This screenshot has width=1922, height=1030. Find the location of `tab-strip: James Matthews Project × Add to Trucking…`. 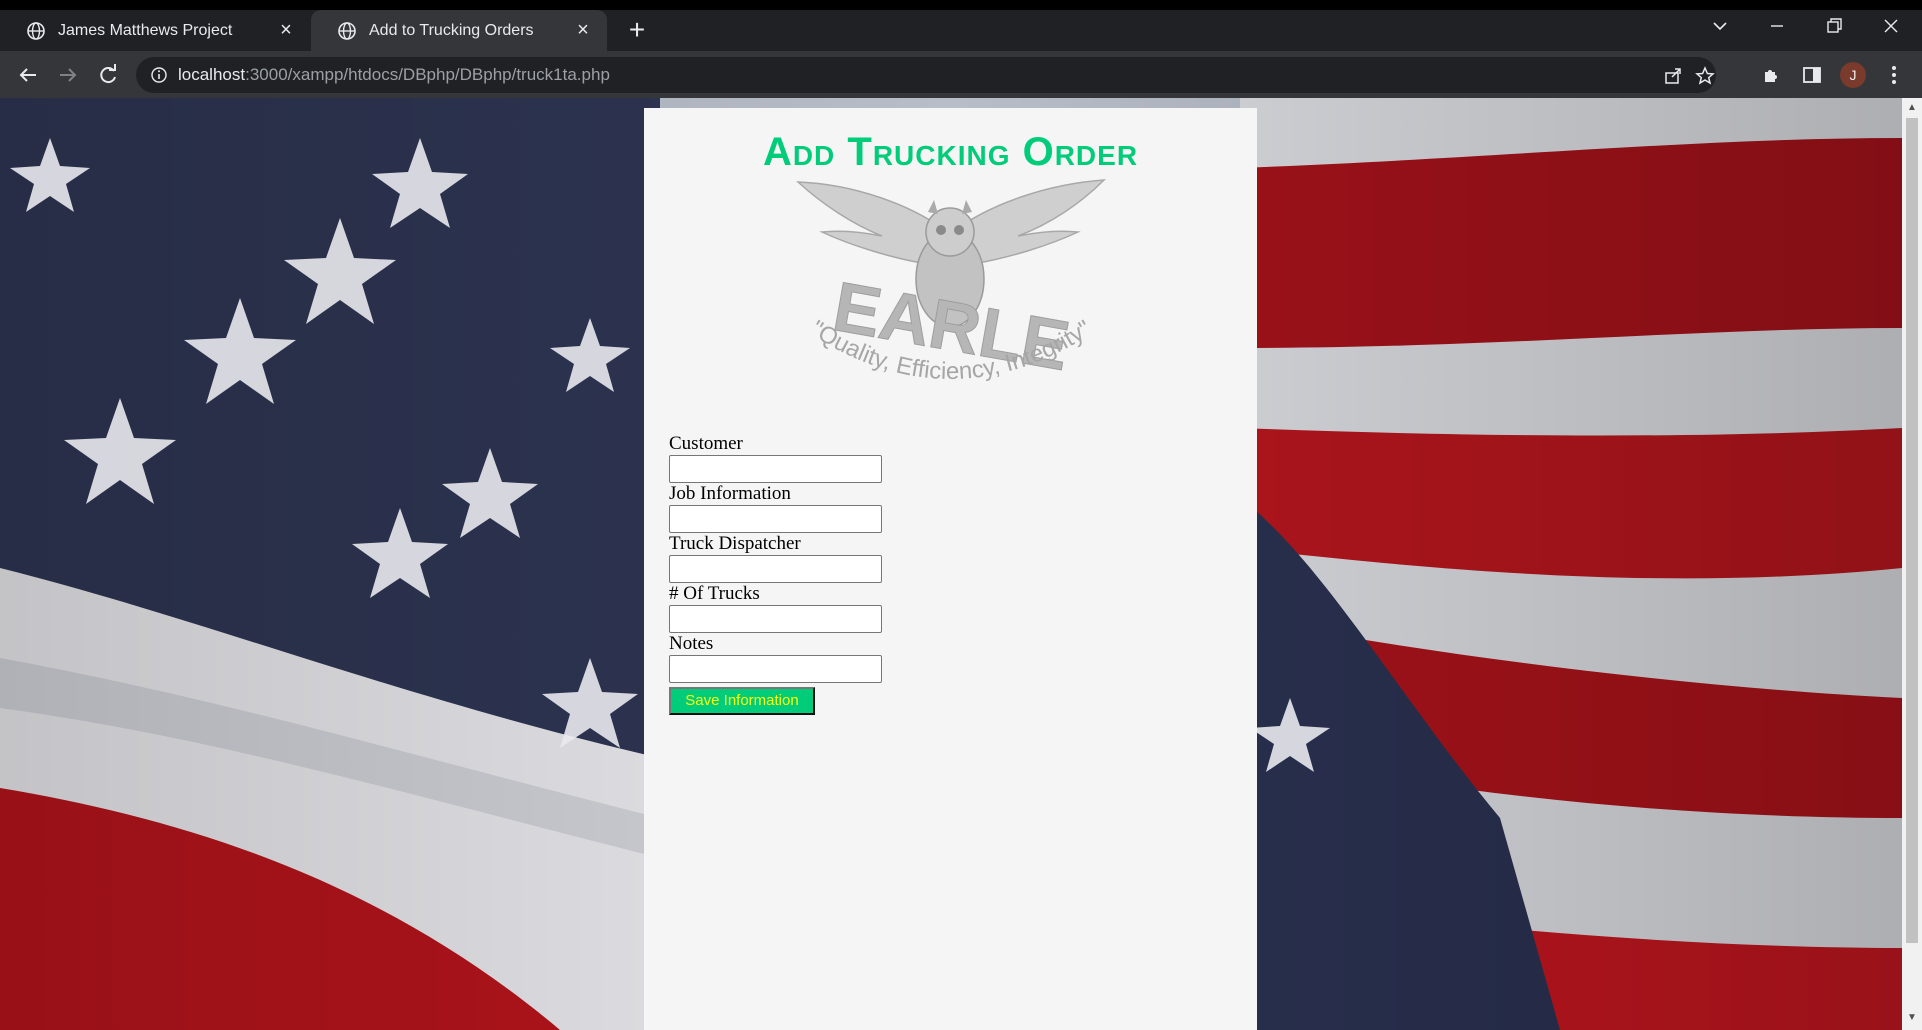

tab-strip: James Matthews Project × Add to Trucking… is located at coordinates (961, 25).